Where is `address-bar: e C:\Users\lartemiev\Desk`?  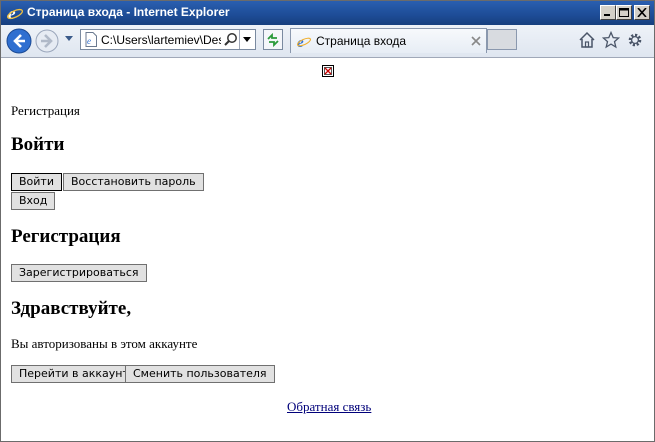
address-bar: e C:\Users\lartemiev\Desk is located at coordinates (168, 39).